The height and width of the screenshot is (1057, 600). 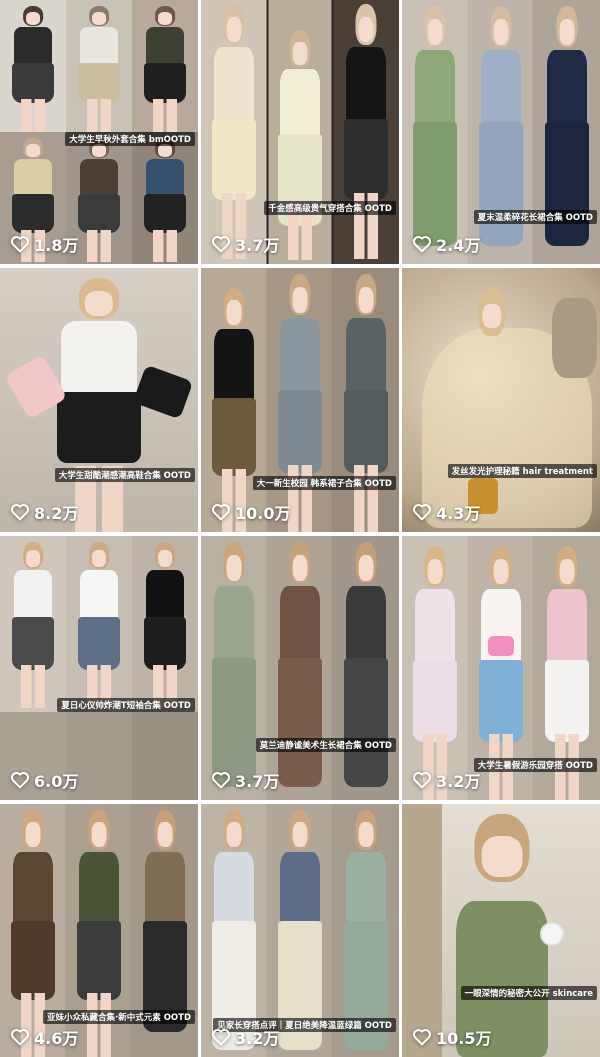 What do you see at coordinates (535, 765) in the screenshot?
I see `note-title-caption: 大学生暑假游乐园穿搭 OOTD` at bounding box center [535, 765].